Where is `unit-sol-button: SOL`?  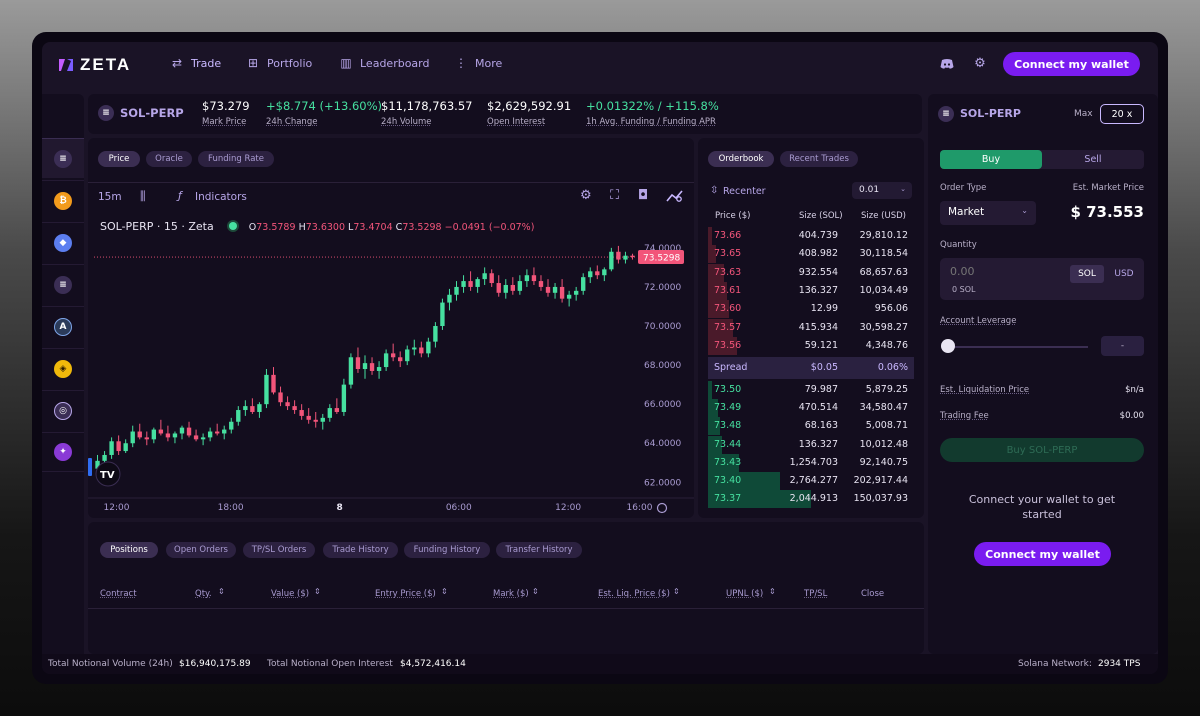 unit-sol-button: SOL is located at coordinates (1087, 274).